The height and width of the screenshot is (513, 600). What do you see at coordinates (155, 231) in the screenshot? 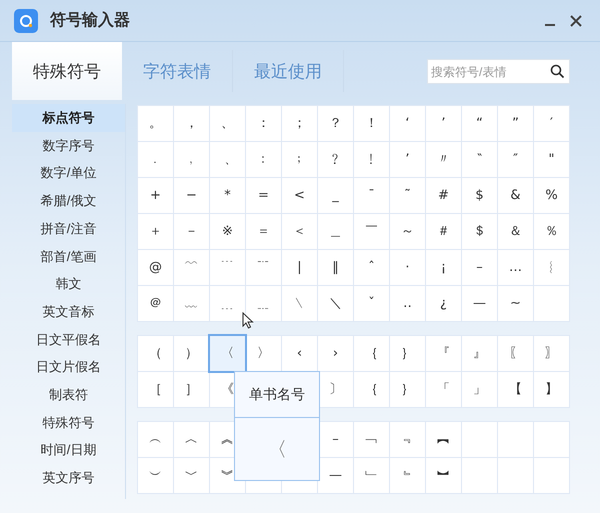
I see `symbol-key: ＋` at bounding box center [155, 231].